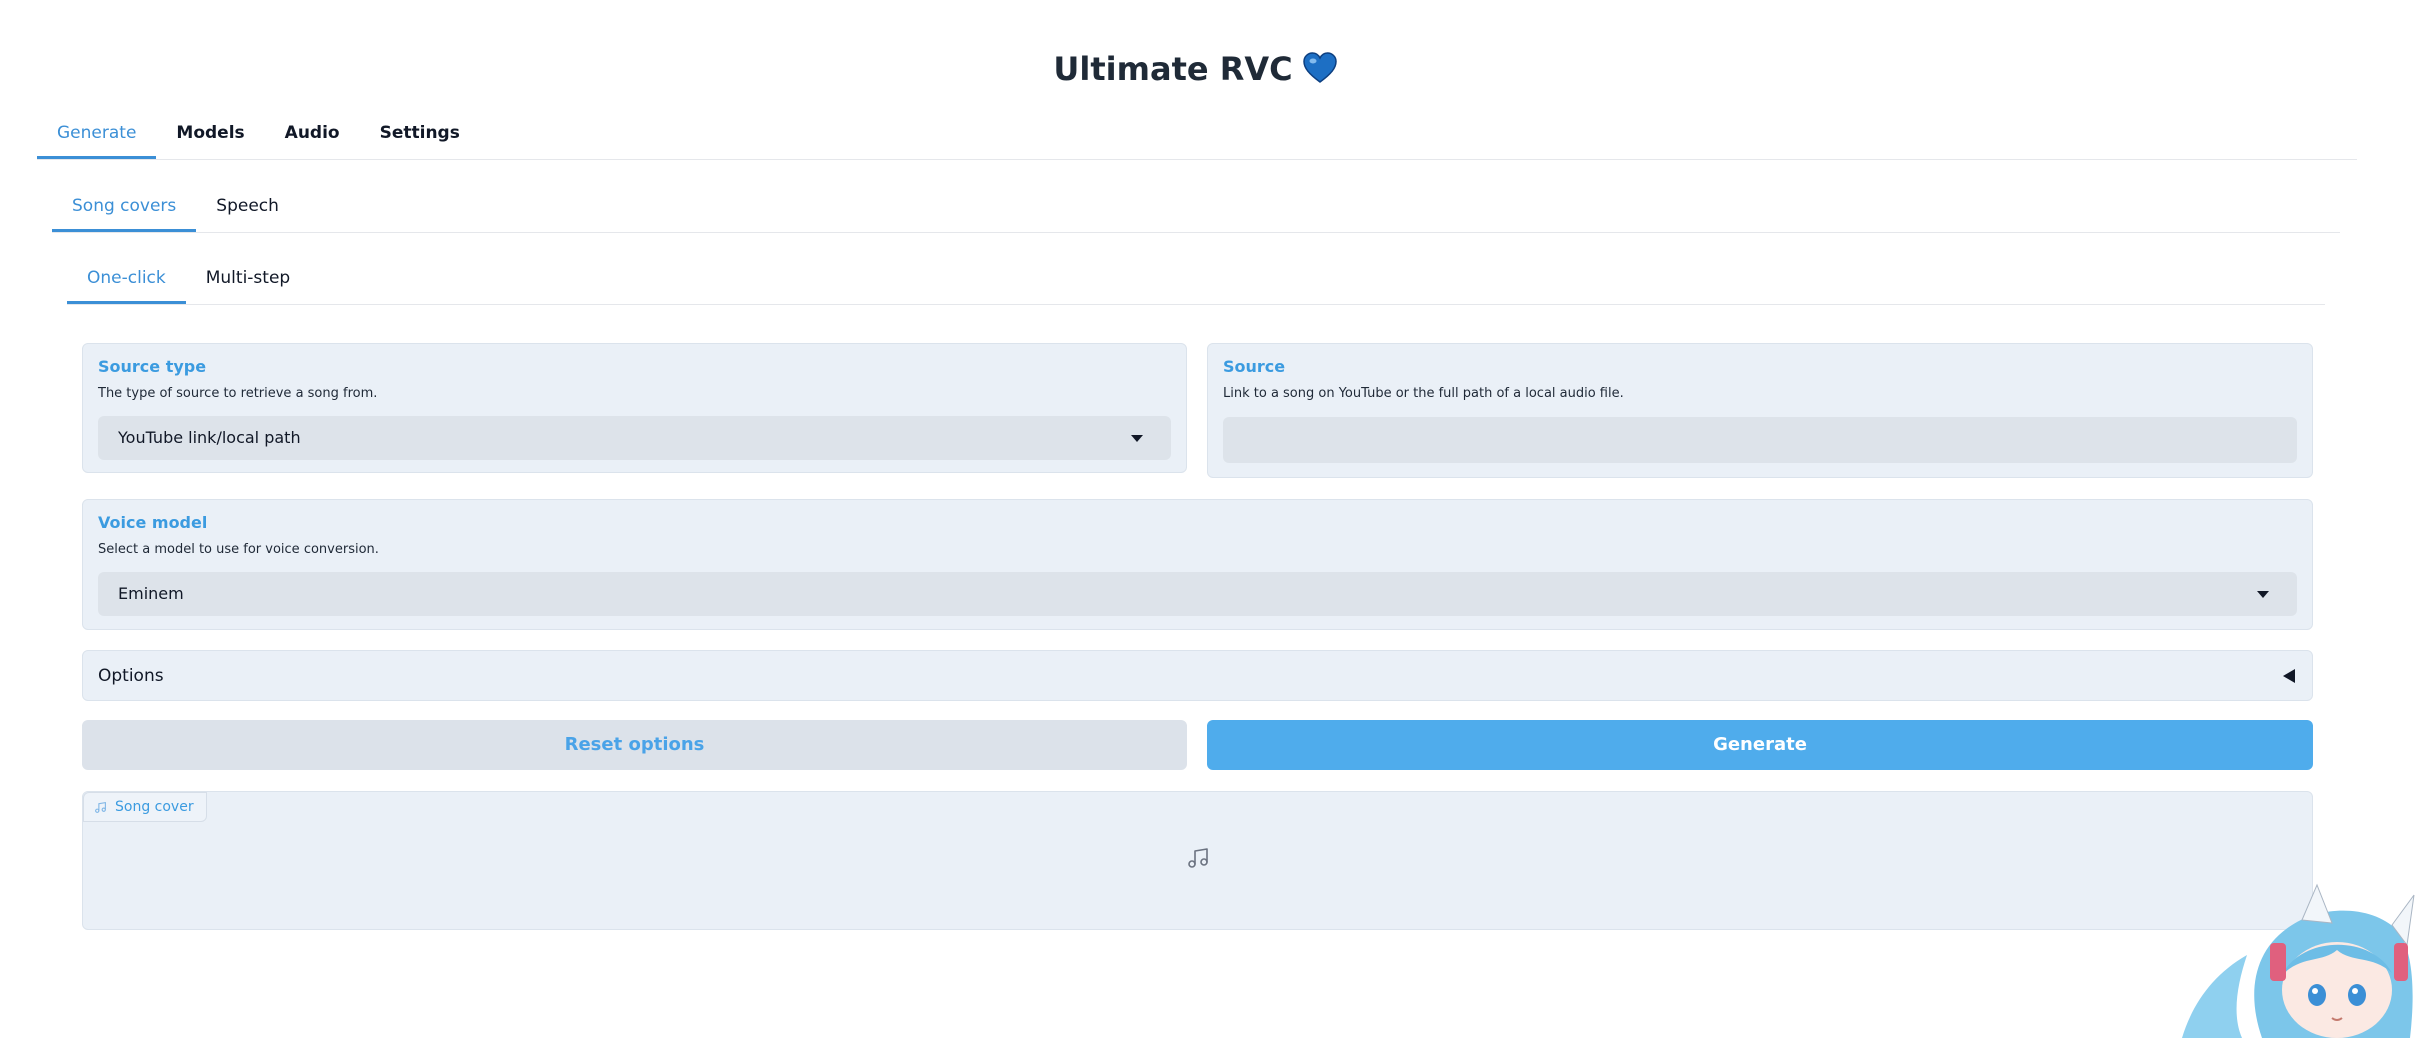 This screenshot has height=1038, width=2415. I want to click on page-title-text: Ultimate RVC, so click(1173, 69).